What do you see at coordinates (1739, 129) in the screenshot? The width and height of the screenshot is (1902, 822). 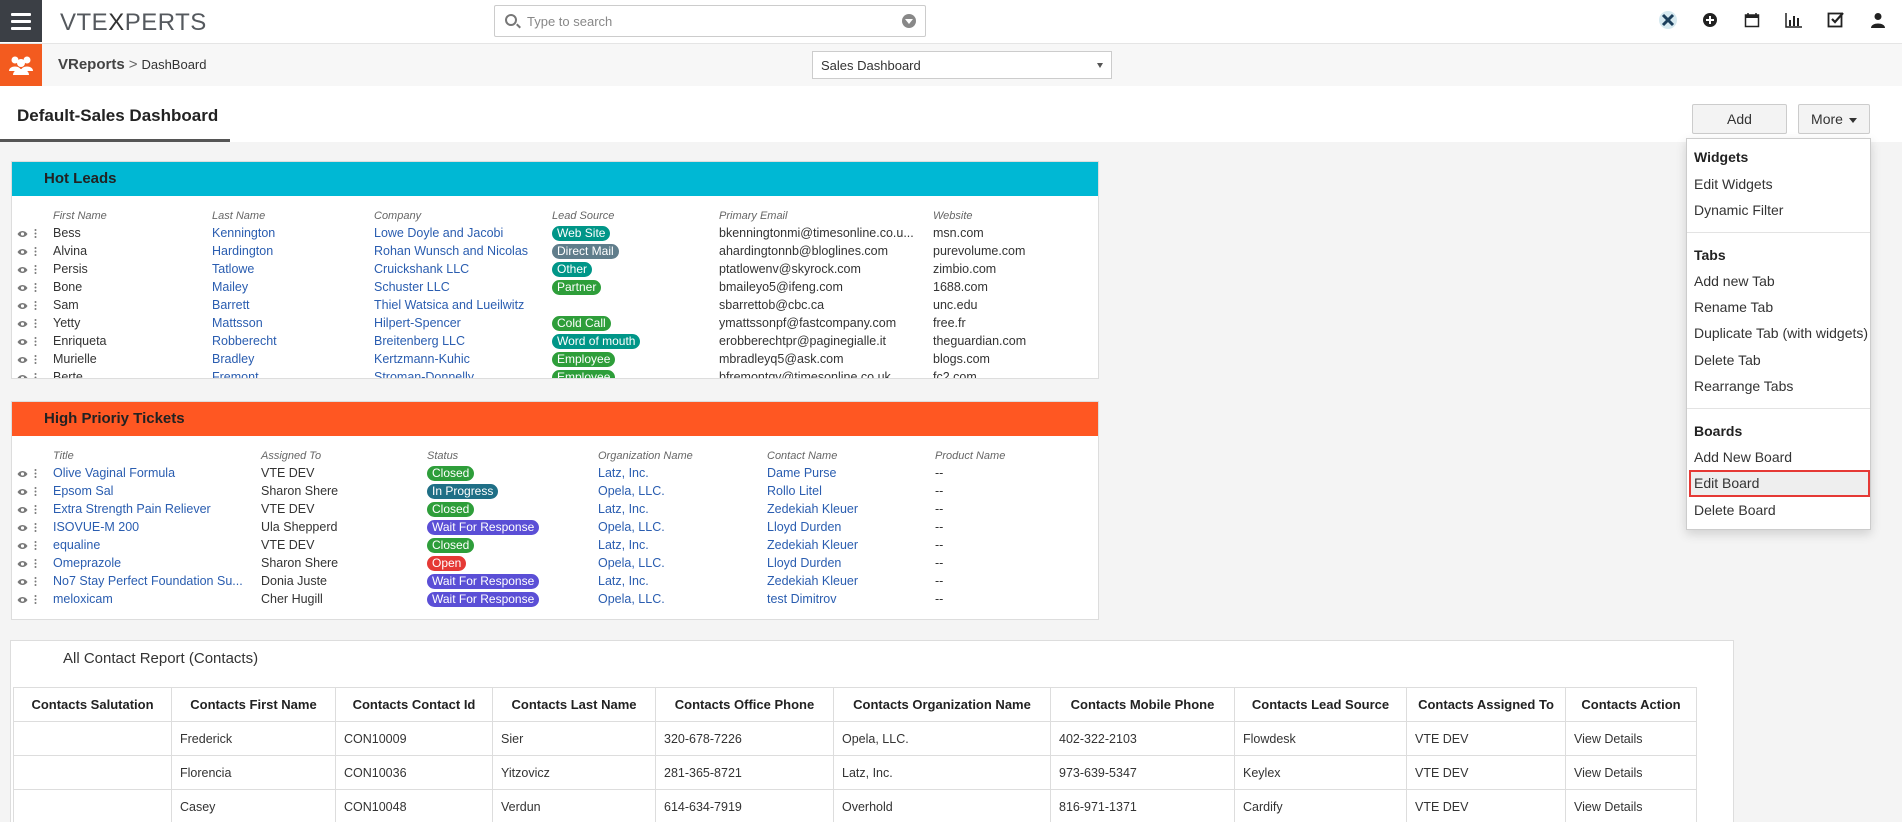 I see `add-widget-button: Add Widget` at bounding box center [1739, 129].